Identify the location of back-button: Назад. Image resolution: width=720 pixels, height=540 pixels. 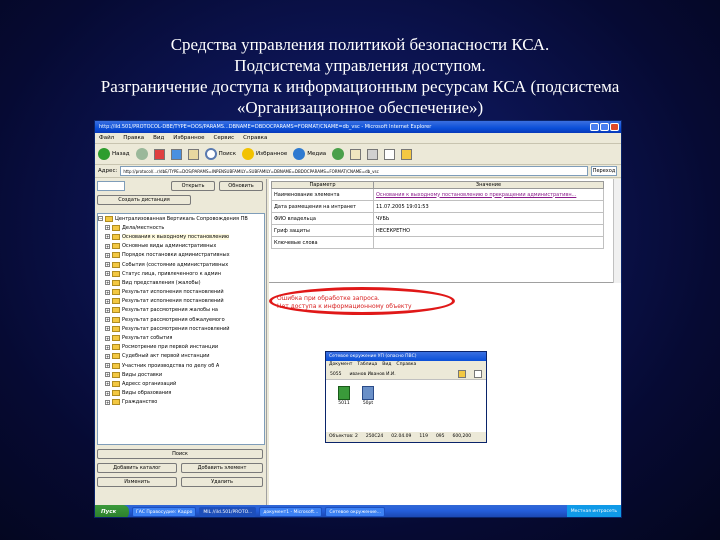
(114, 154).